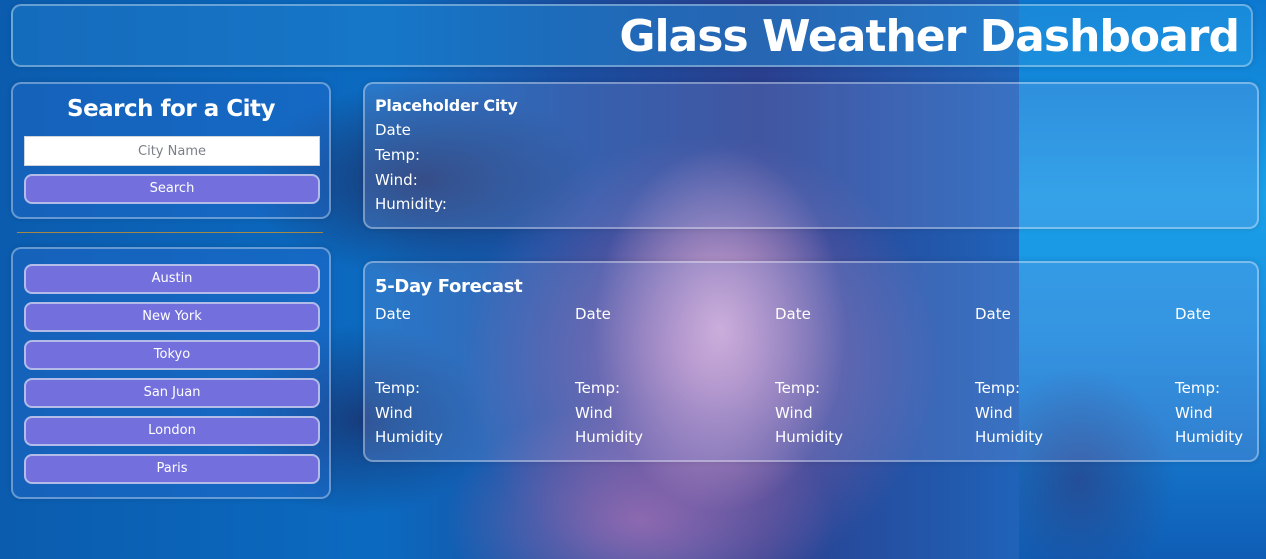 This screenshot has height=559, width=1266. What do you see at coordinates (449, 286) in the screenshot?
I see `forecast-title: 5-Day Forecast` at bounding box center [449, 286].